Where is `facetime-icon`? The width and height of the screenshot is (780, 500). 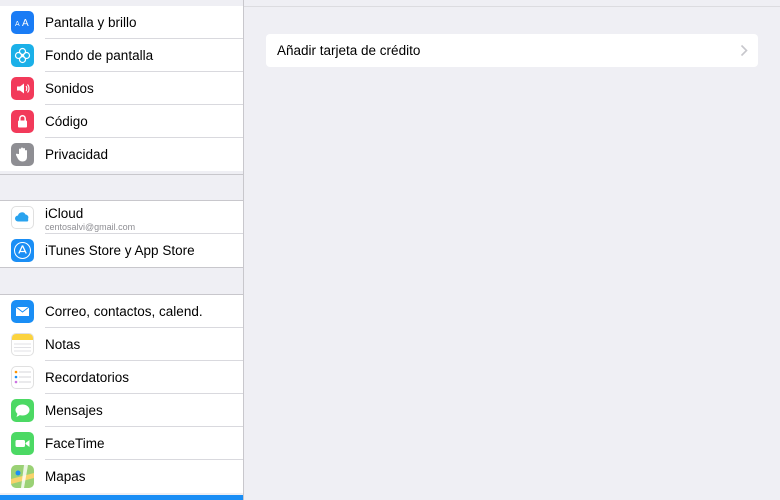
facetime-icon is located at coordinates (22, 443).